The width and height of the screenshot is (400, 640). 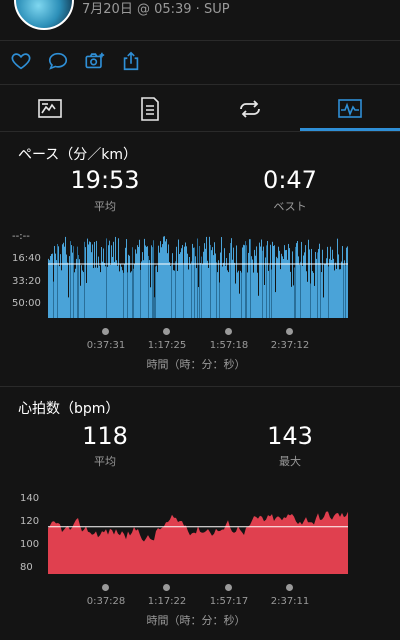 I want to click on hr-chart, so click(x=198, y=542).